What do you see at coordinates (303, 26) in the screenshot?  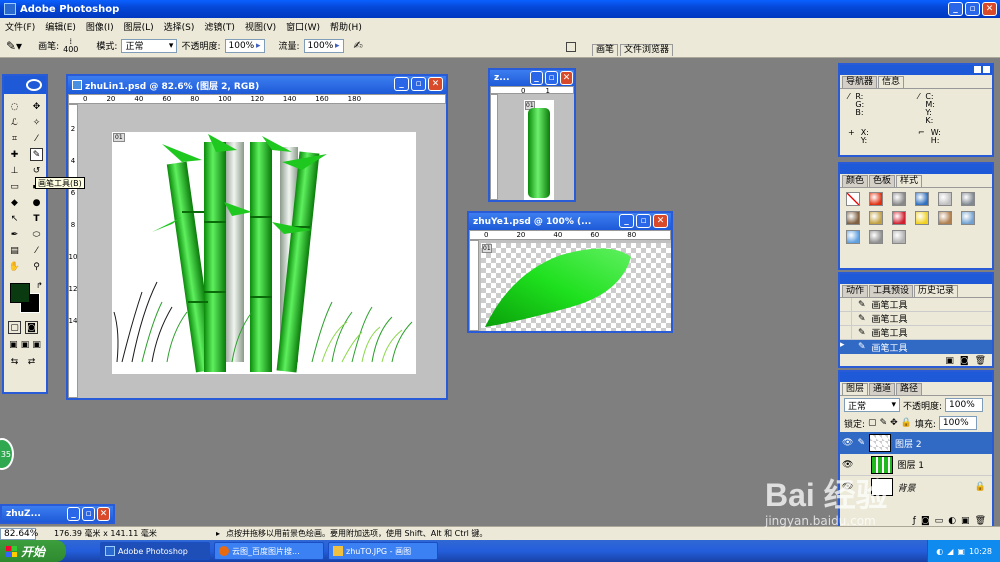 I see `menu-window: 窗口(W)` at bounding box center [303, 26].